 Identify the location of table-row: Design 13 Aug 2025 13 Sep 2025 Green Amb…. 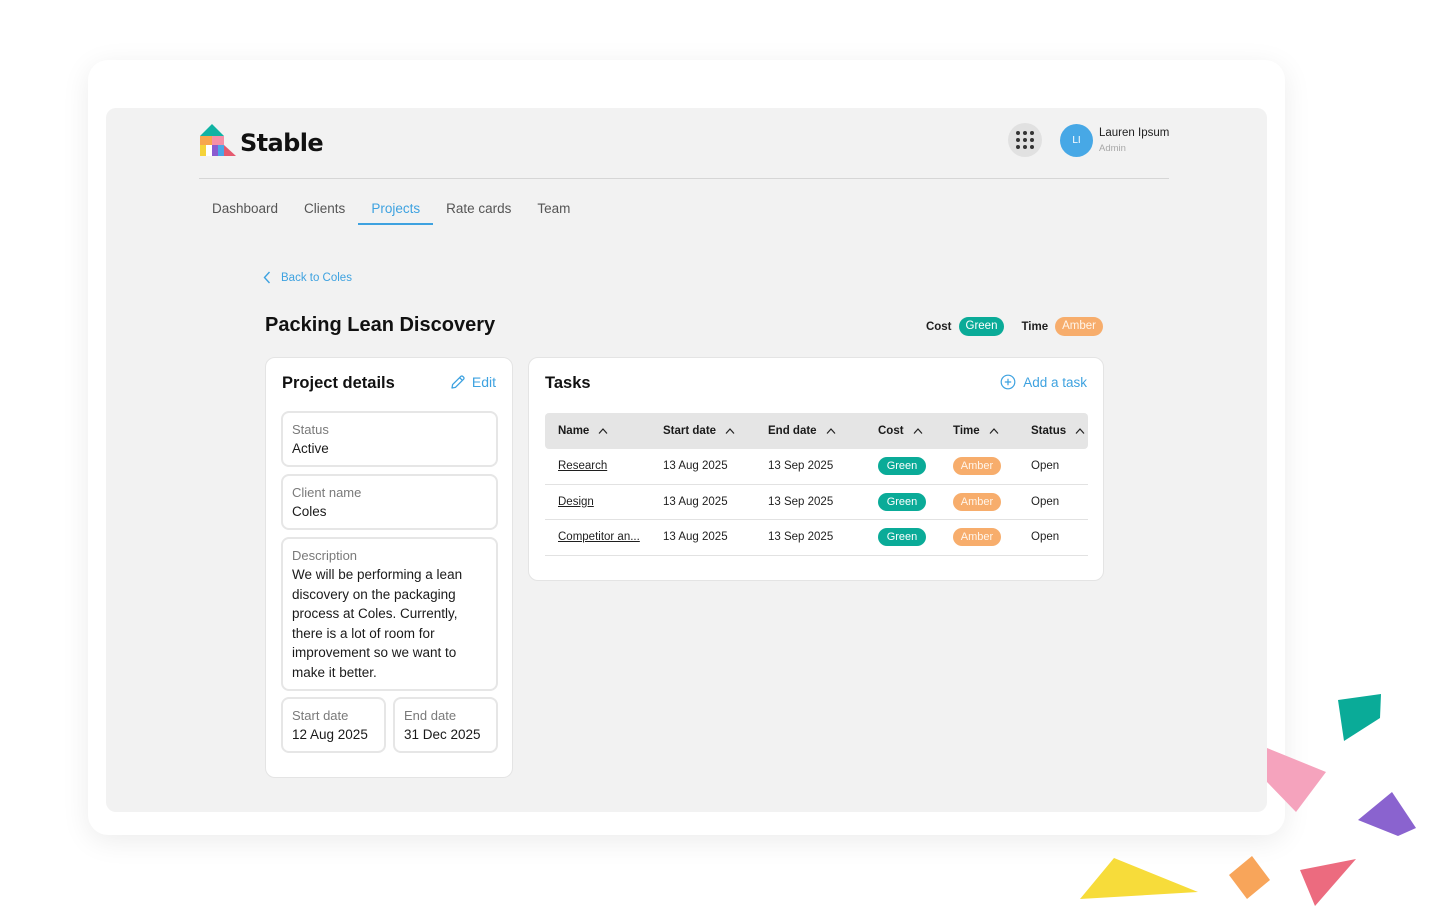
(816, 502).